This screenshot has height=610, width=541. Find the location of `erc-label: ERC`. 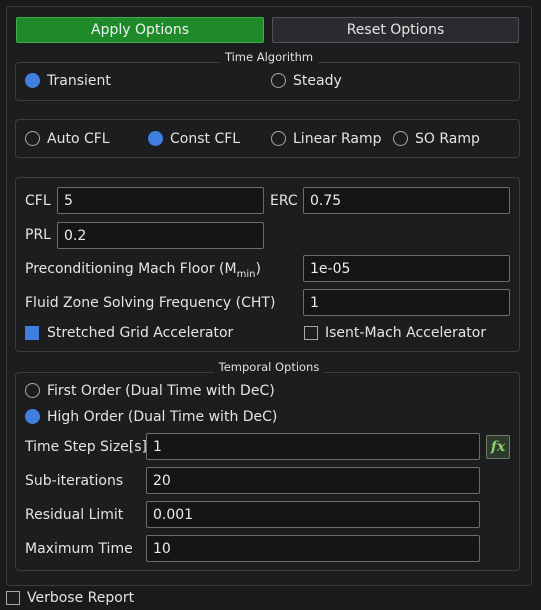

erc-label: ERC is located at coordinates (284, 201).